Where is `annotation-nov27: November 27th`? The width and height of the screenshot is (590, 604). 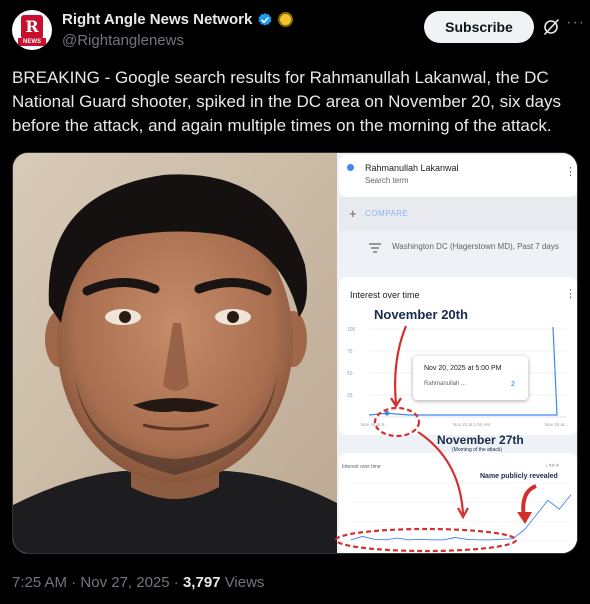
annotation-nov27: November 27th is located at coordinates (480, 440).